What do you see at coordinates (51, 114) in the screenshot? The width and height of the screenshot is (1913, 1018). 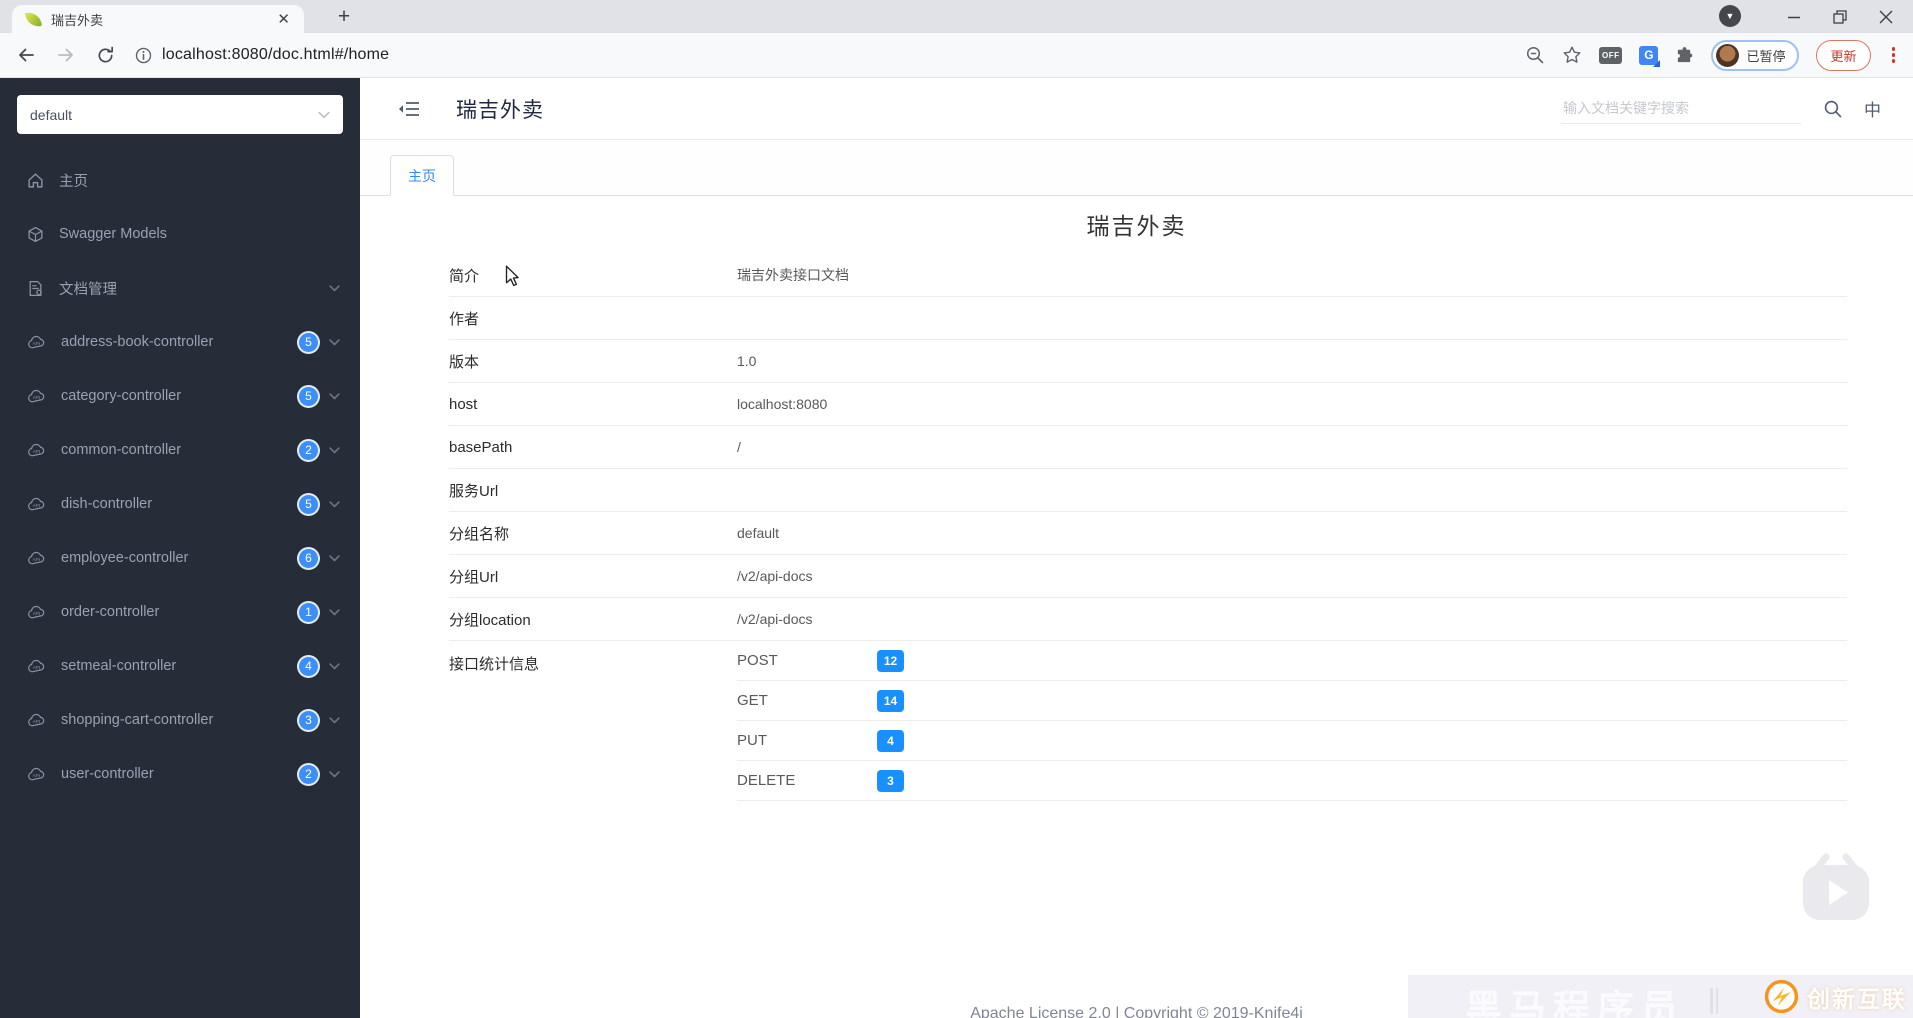 I see `group-select-value: default` at bounding box center [51, 114].